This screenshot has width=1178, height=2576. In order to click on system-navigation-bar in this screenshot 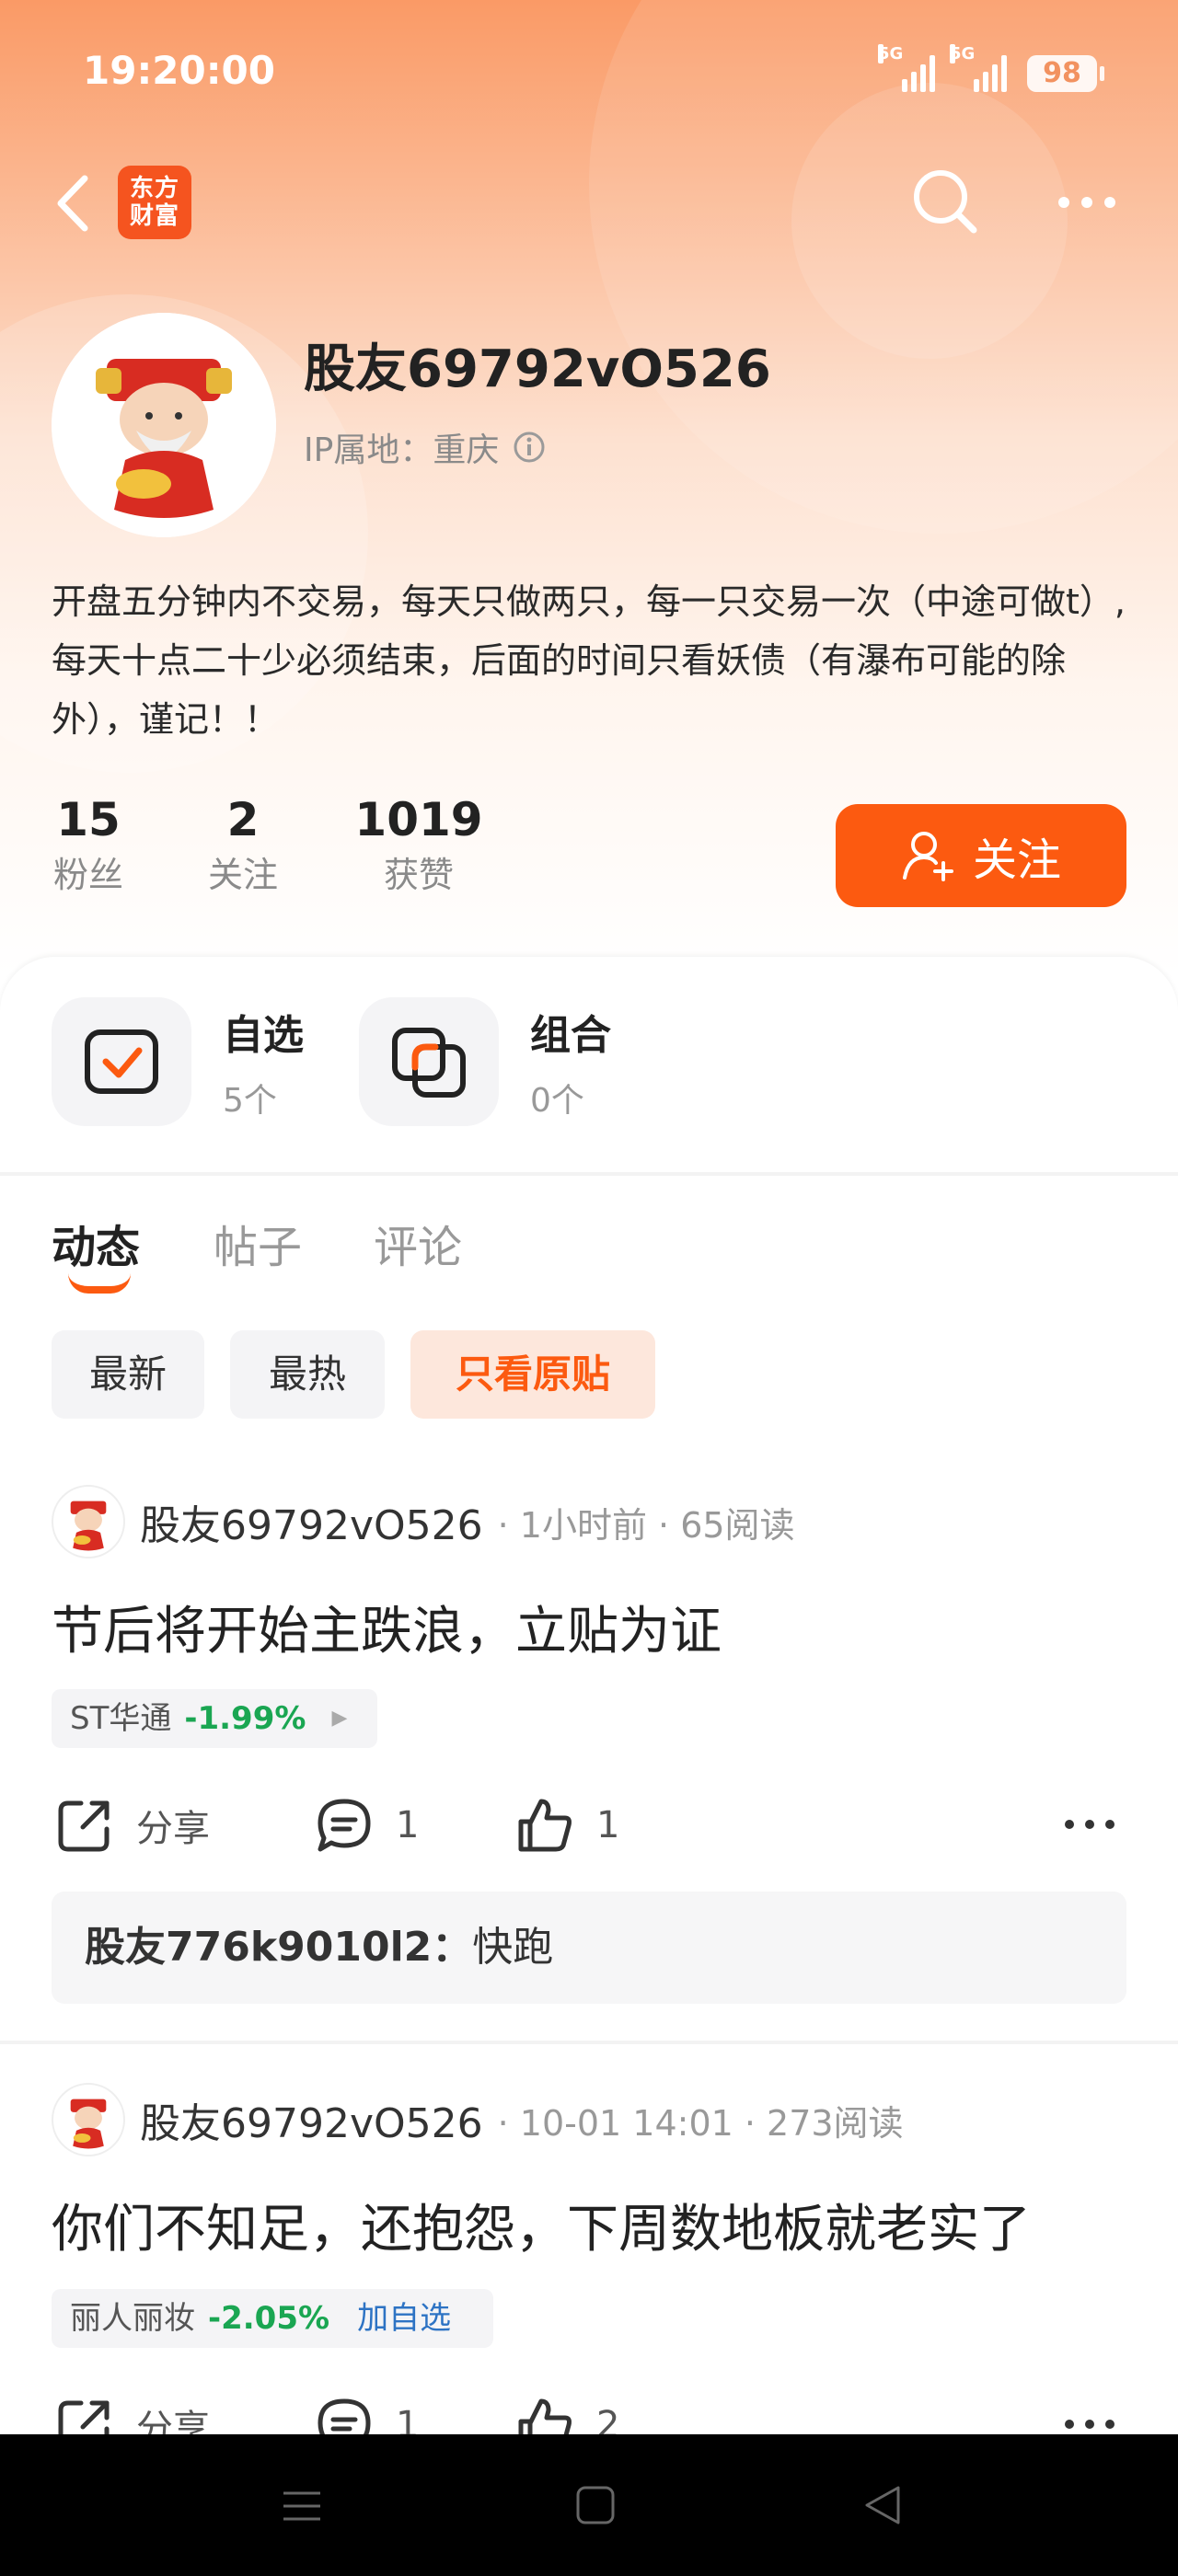, I will do `click(589, 2505)`.